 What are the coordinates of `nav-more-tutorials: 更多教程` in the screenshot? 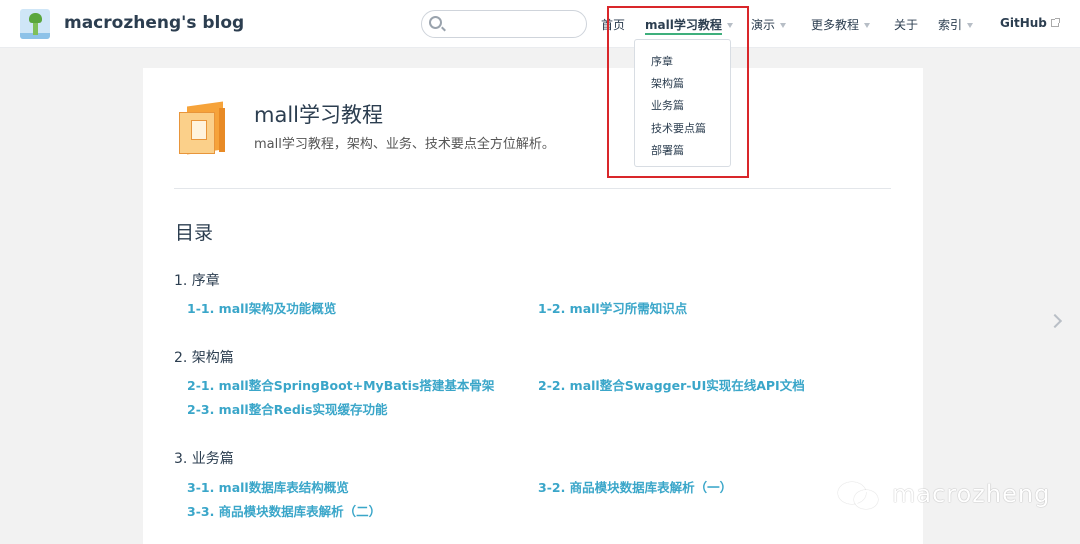 It's located at (841, 24).